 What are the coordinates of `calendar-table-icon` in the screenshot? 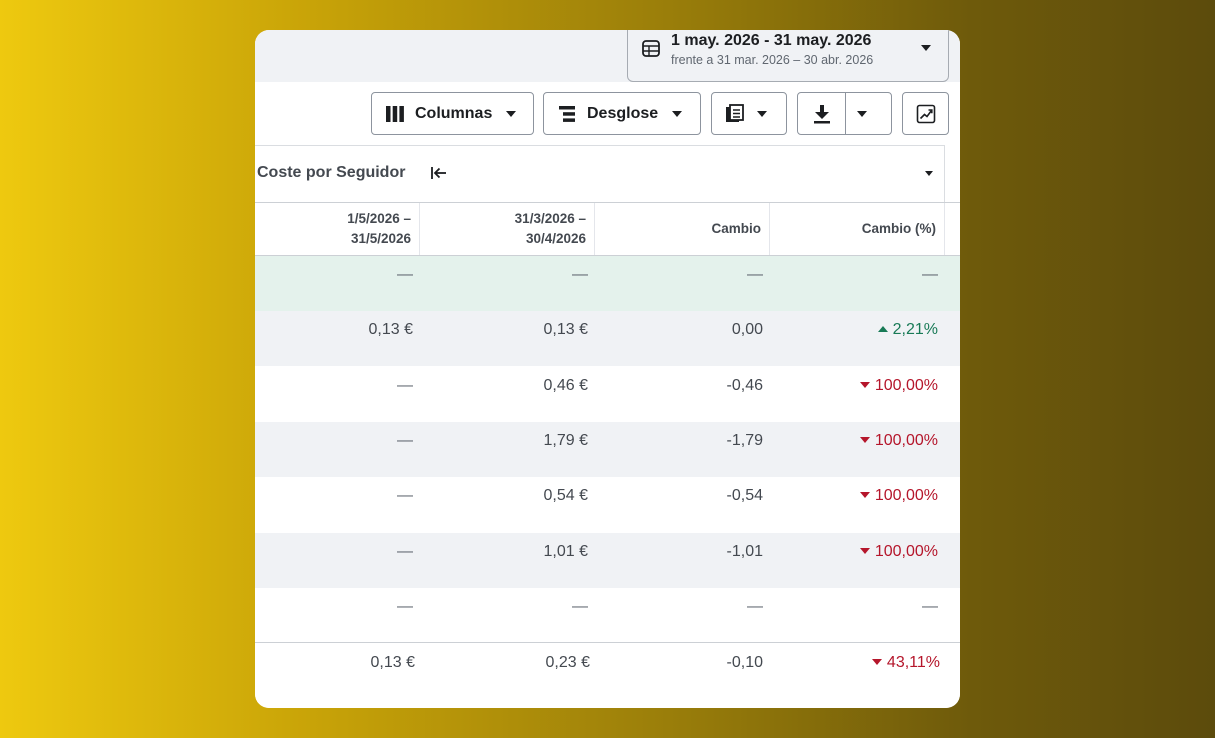 It's located at (651, 48).